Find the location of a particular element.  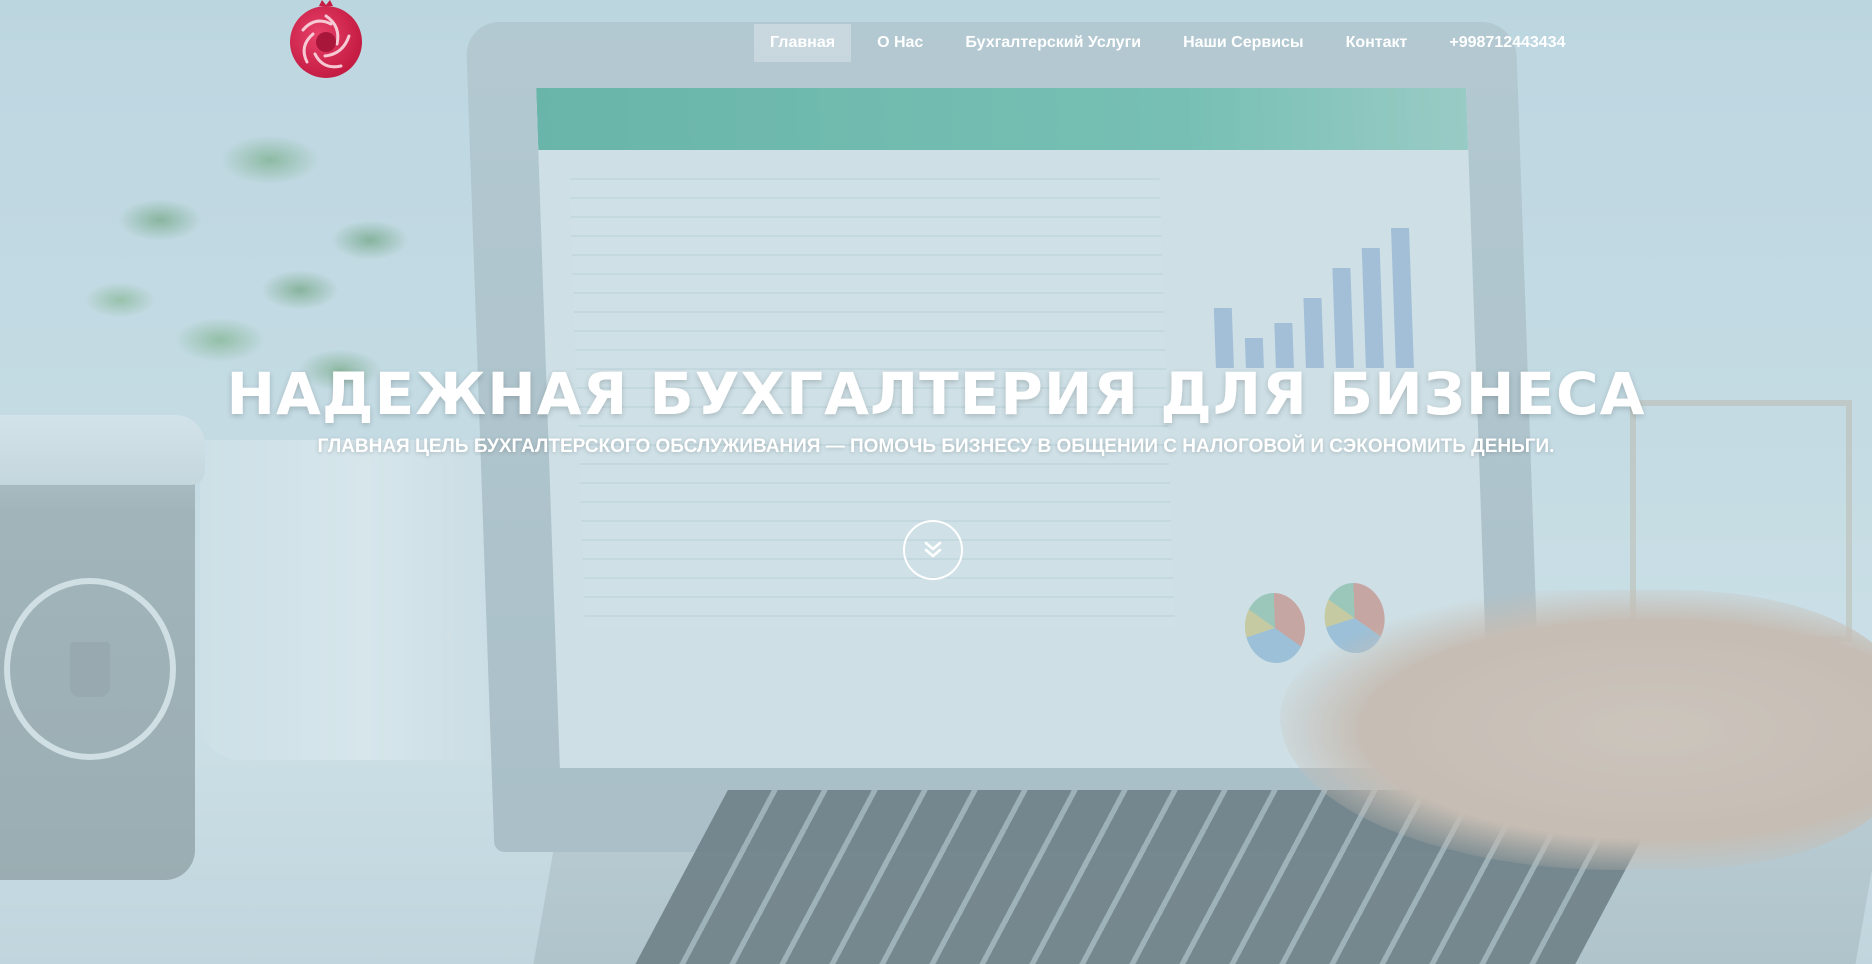

hero-title: НАДЕЖНАЯ БУХГАЛТЕРИЯ ДЛЯ БИЗНЕСА is located at coordinates (936, 394).